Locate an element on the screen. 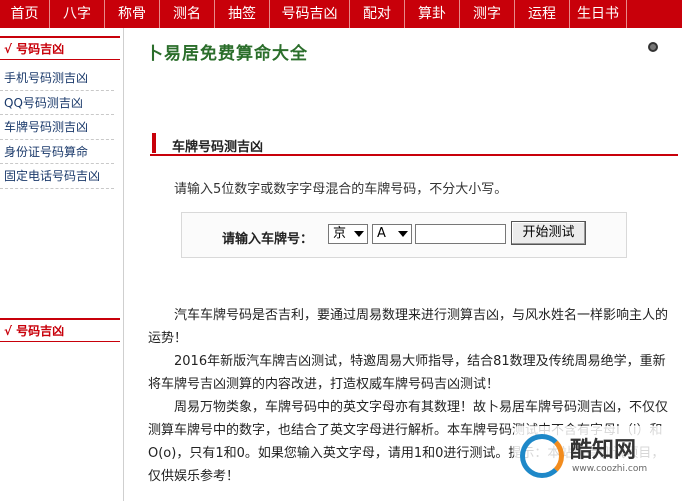 This screenshot has height=501, width=682. nav-item: 生日书 is located at coordinates (598, 14).